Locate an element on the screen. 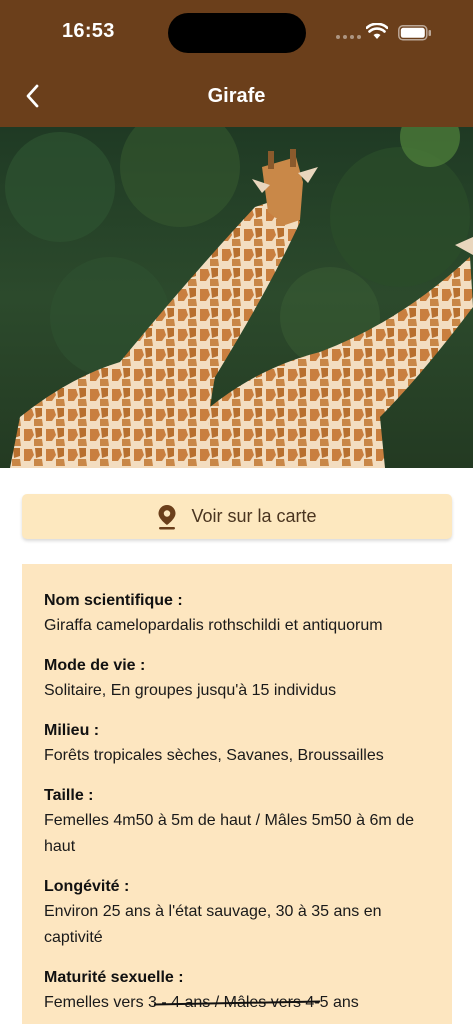 The height and width of the screenshot is (1024, 473). status-time: 16:53 is located at coordinates (88, 31).